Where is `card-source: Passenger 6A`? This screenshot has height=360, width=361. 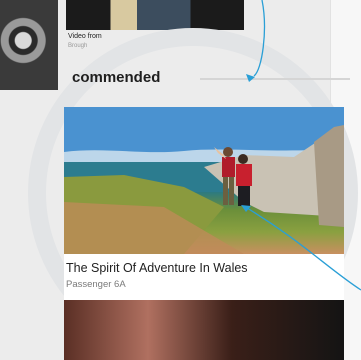 card-source: Passenger 6A is located at coordinates (96, 284).